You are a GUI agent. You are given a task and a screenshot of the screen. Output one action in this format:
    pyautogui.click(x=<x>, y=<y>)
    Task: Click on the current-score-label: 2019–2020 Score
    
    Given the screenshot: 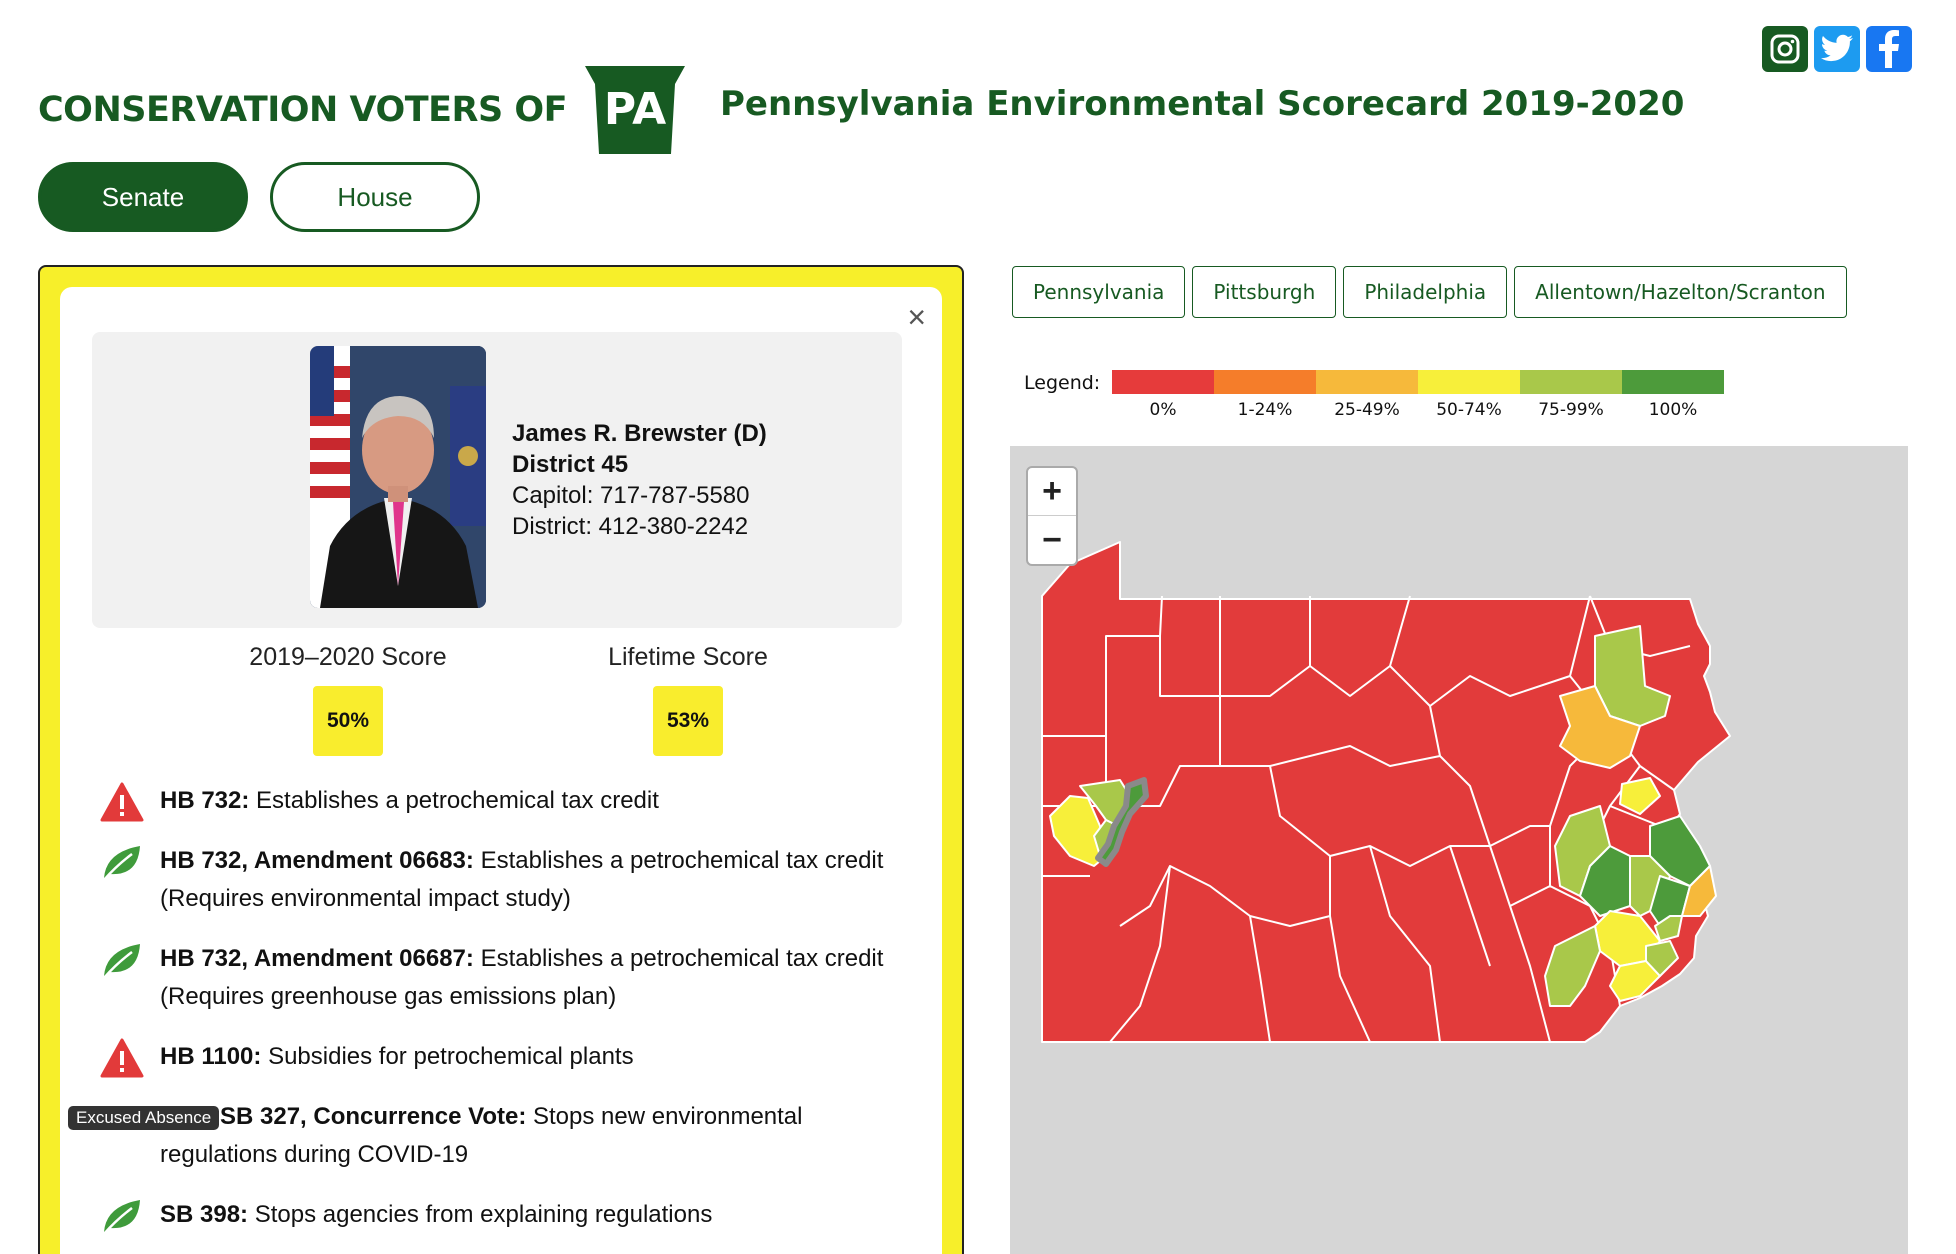 What is the action you would take?
    pyautogui.click(x=348, y=657)
    